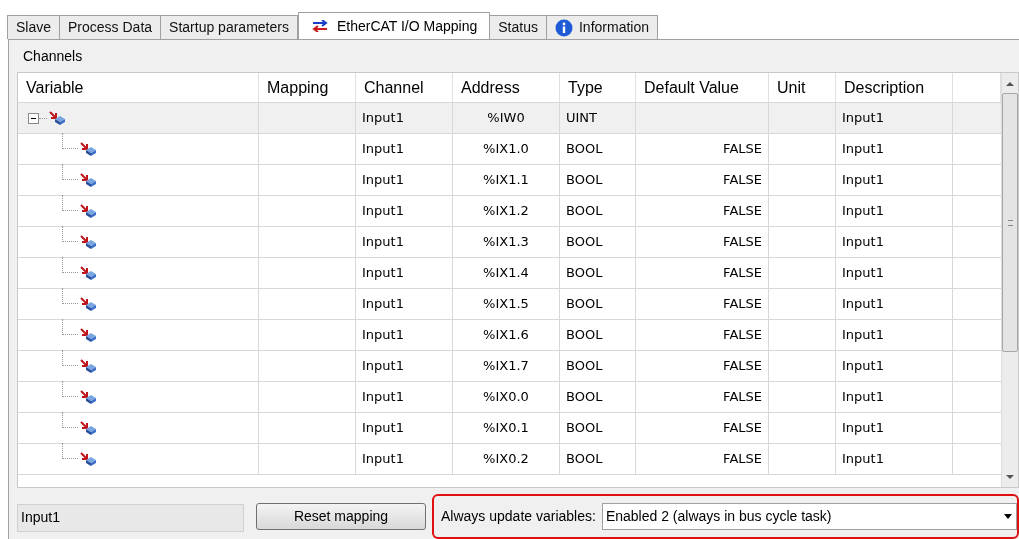 The width and height of the screenshot is (1019, 539). What do you see at coordinates (130, 517) in the screenshot?
I see `variable-name-field: Input1` at bounding box center [130, 517].